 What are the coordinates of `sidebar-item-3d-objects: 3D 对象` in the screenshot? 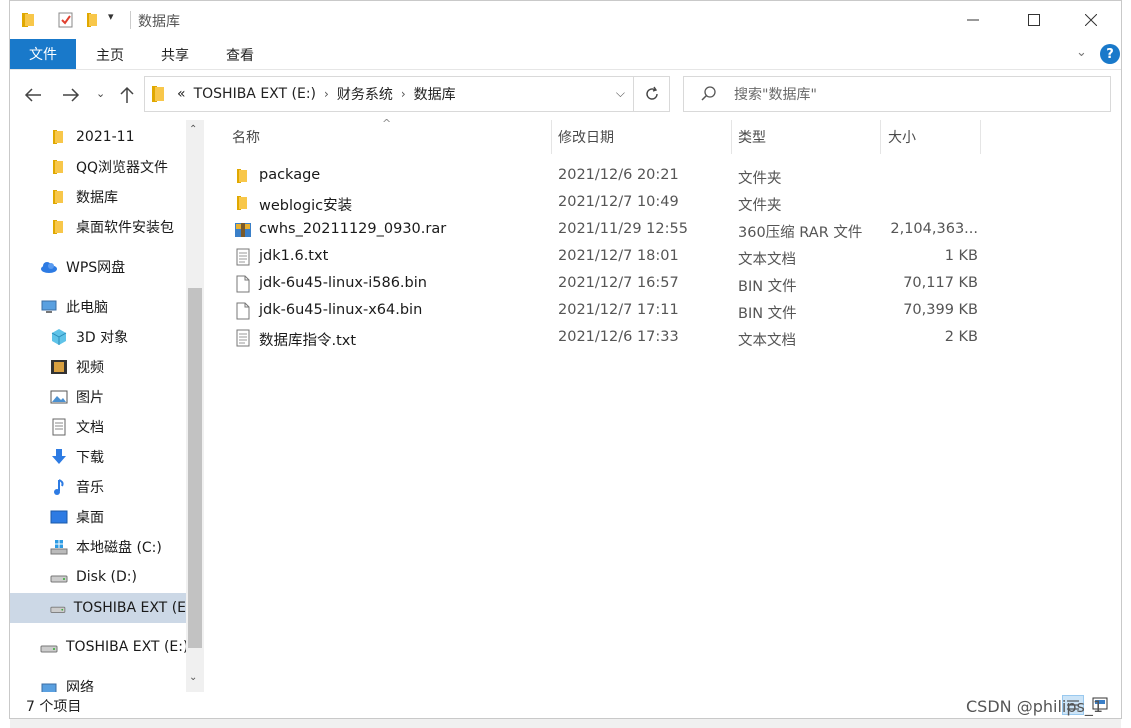 It's located at (89, 337).